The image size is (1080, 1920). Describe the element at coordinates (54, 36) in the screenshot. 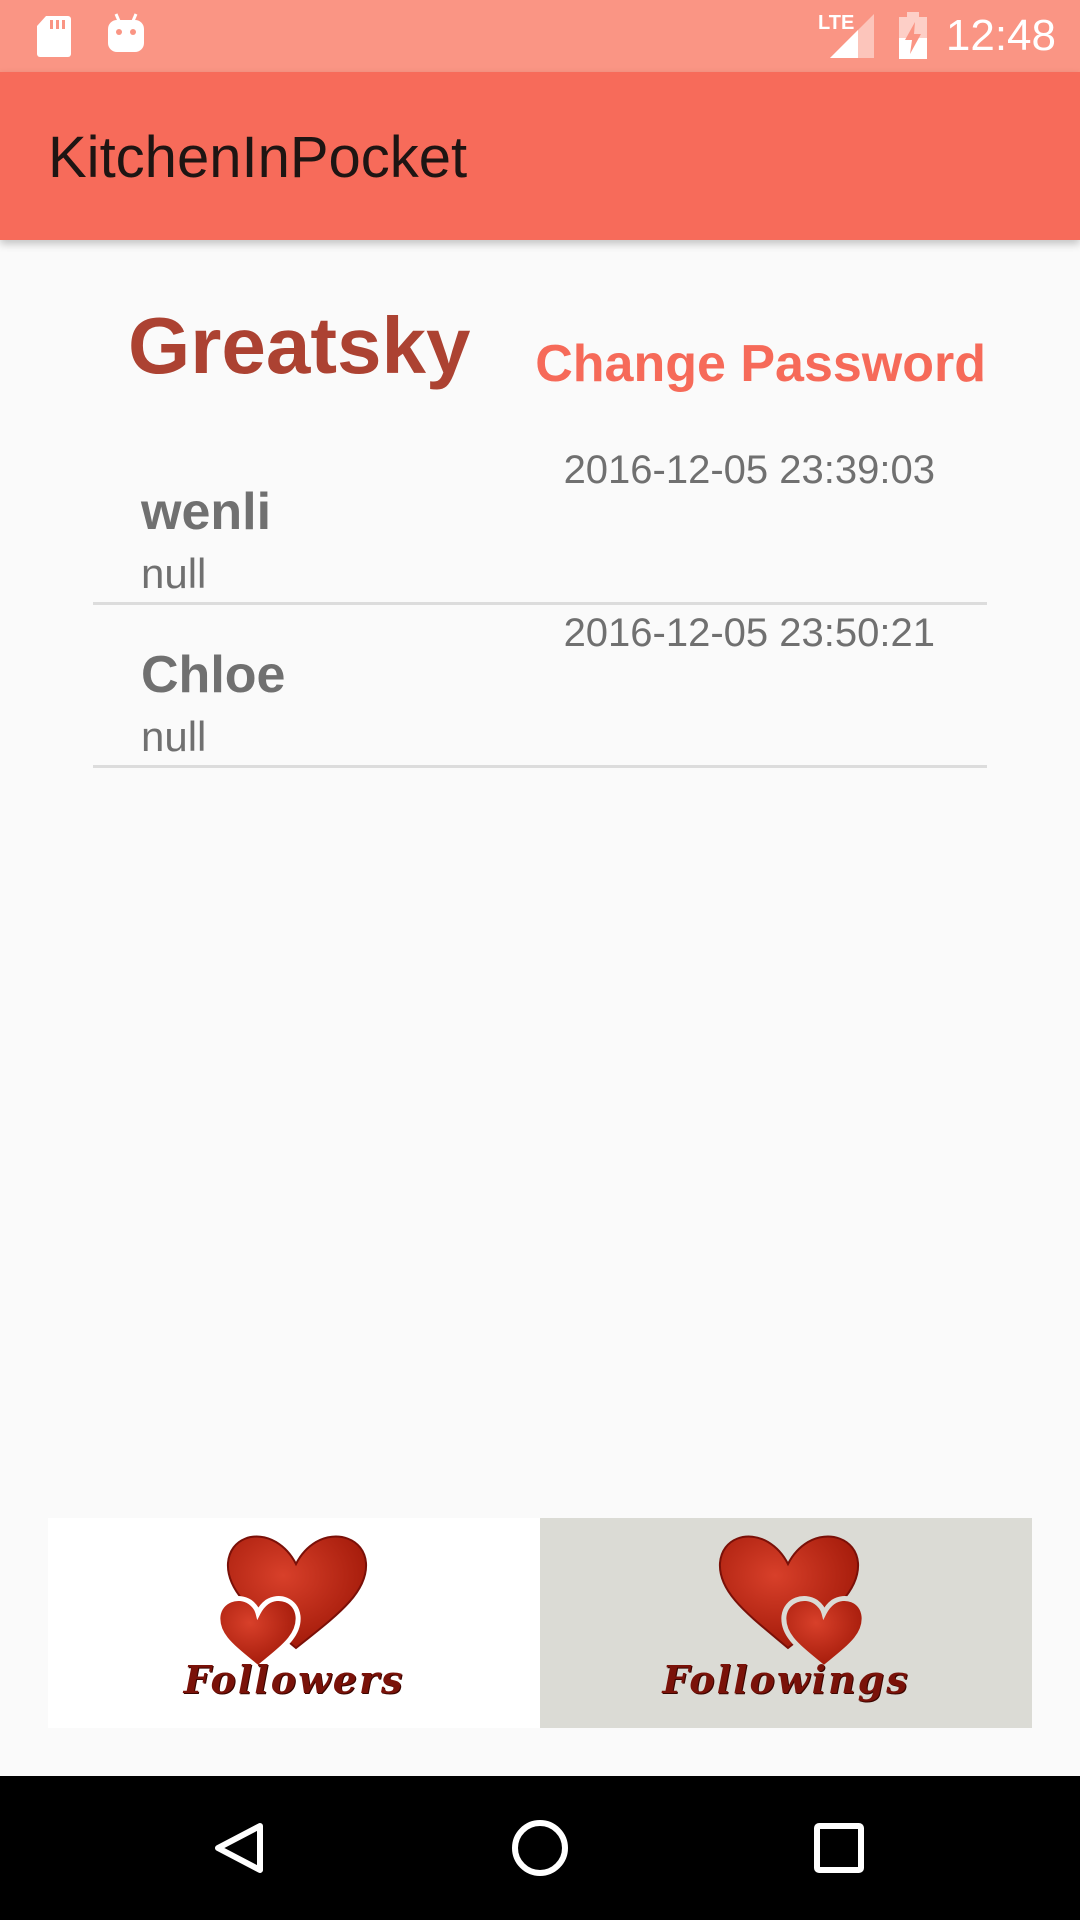

I see `sd-card-icon` at that location.